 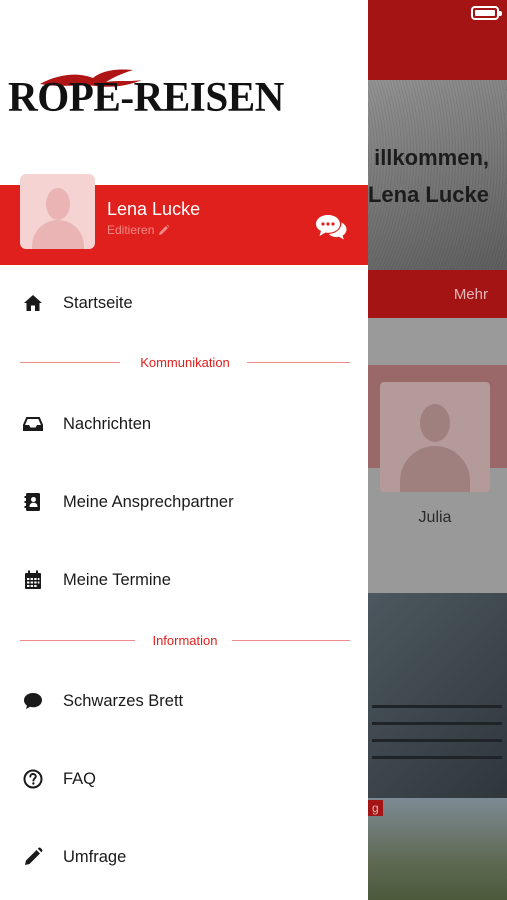 I want to click on question-circle-icon, so click(x=33, y=779).